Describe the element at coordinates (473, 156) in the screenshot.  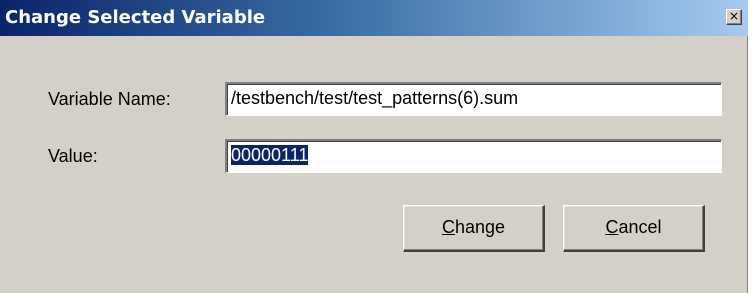
I see `value-field: 00000111` at that location.